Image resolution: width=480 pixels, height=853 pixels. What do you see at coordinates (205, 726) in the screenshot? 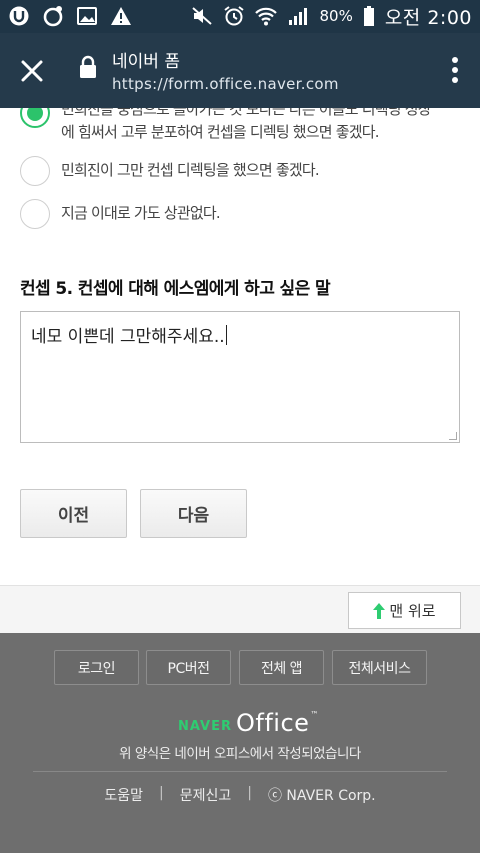
I see `logo-naver-text: NAVER` at bounding box center [205, 726].